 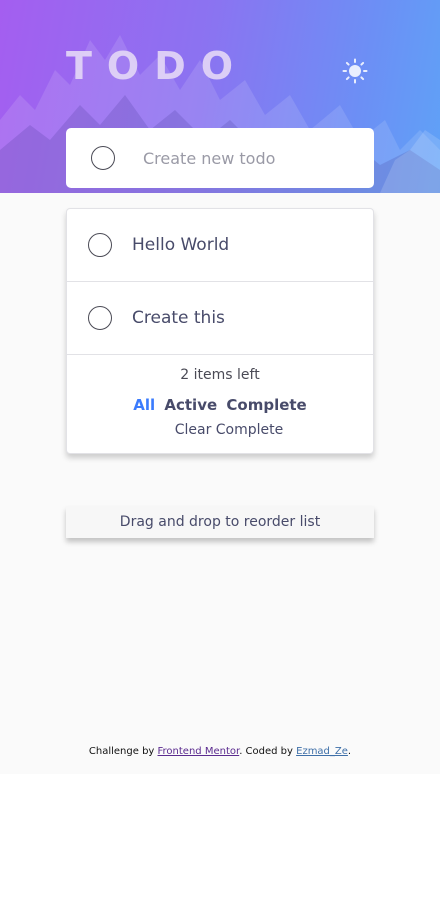 I want to click on todo-item: Create this, so click(x=220, y=318).